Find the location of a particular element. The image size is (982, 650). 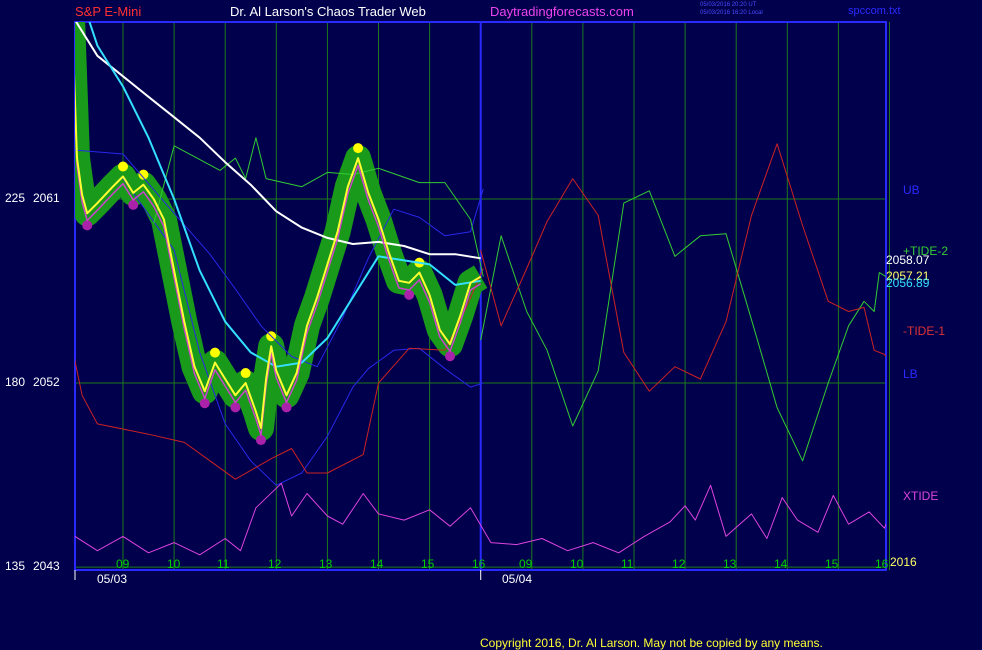

date-label: 05/03 is located at coordinates (112, 579).